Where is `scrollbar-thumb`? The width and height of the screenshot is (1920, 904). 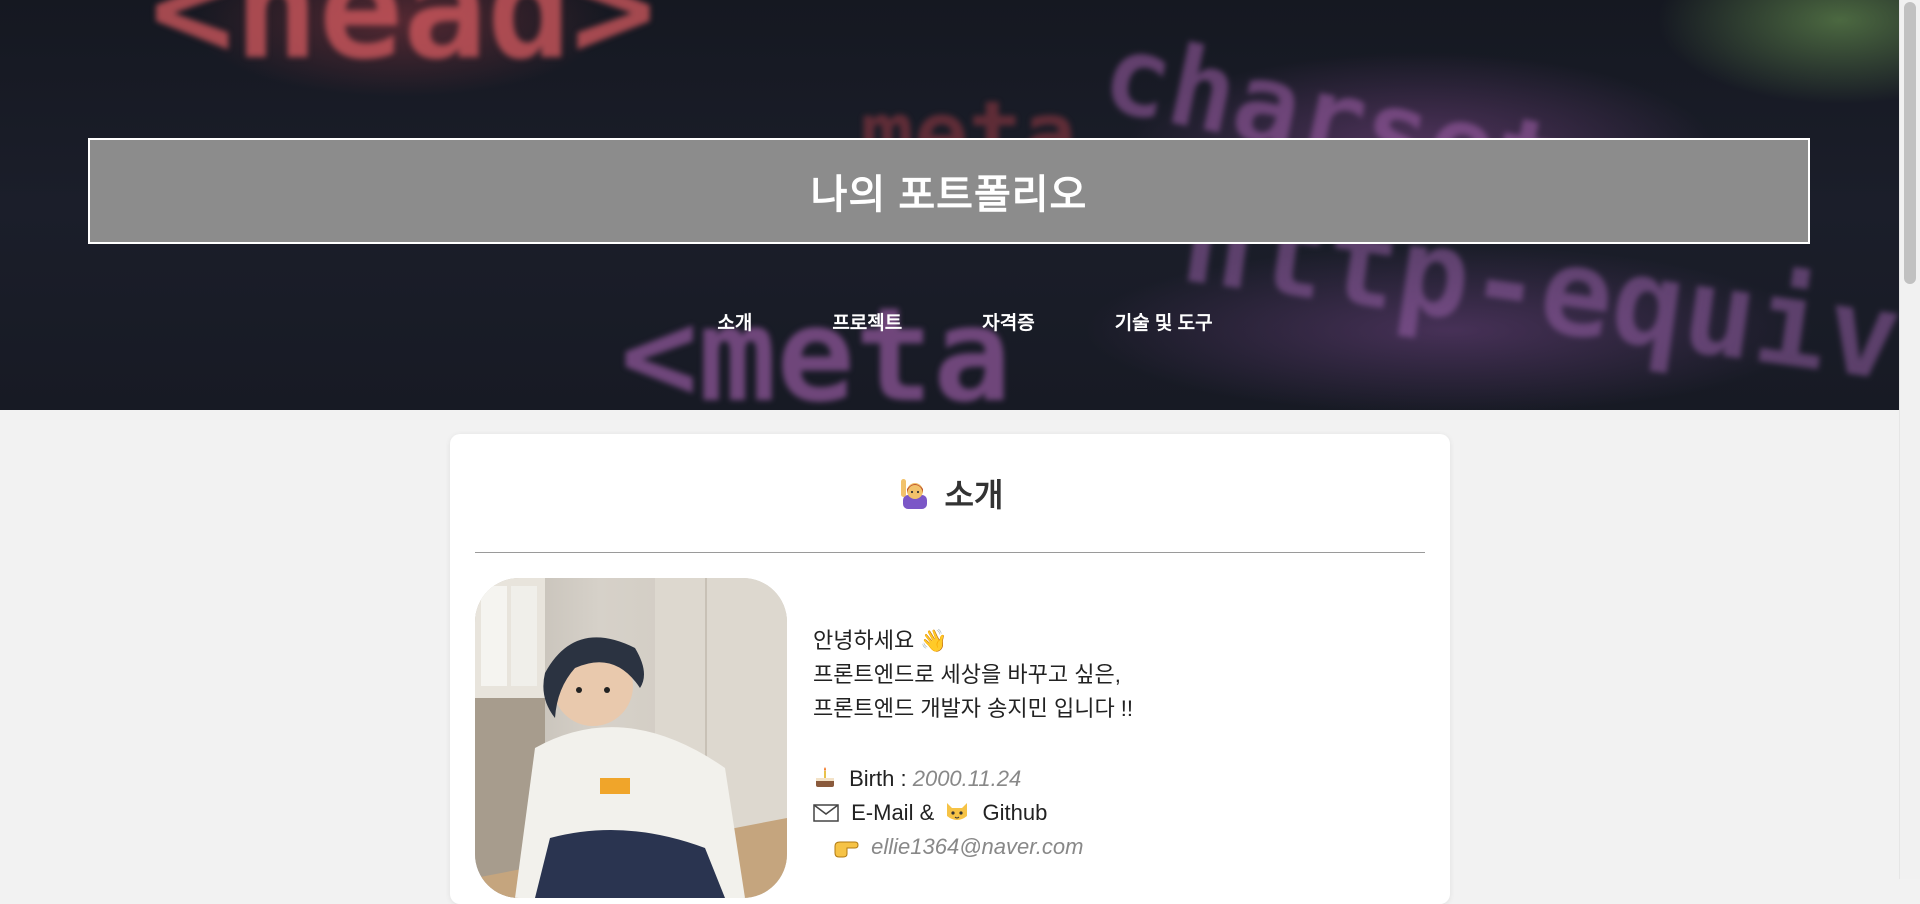
scrollbar-thumb is located at coordinates (1910, 143).